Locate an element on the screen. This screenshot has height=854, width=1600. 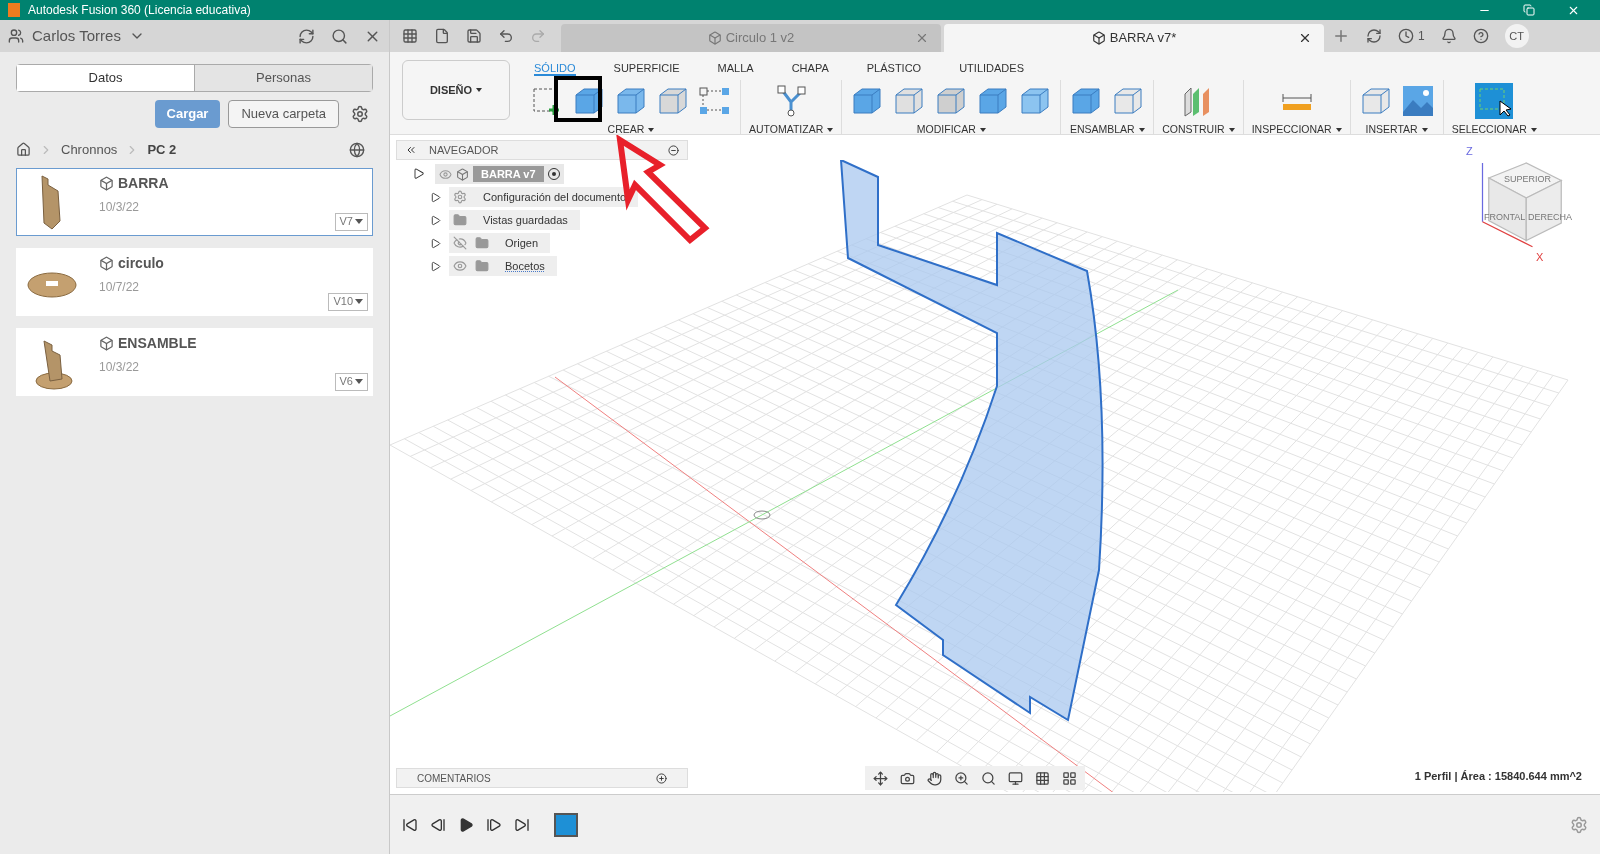
add-comment-icon is located at coordinates (661, 778).